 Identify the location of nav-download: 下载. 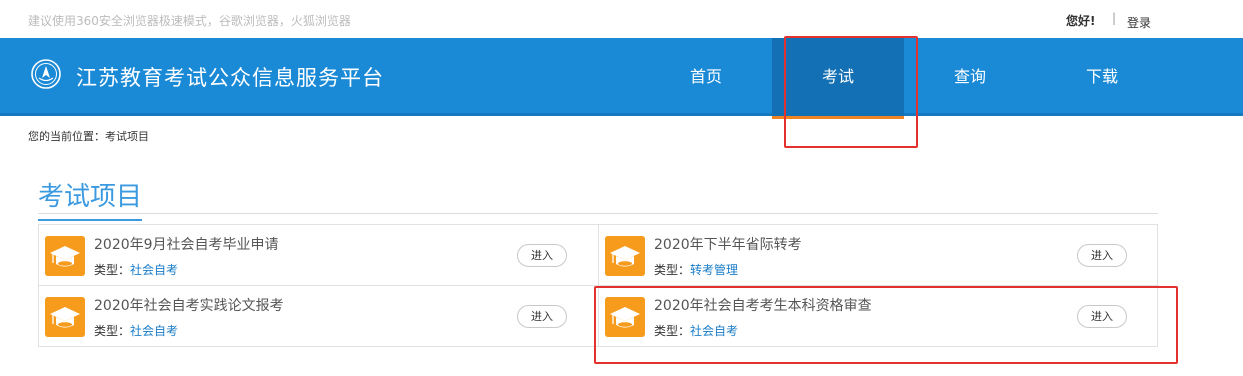
(1102, 77).